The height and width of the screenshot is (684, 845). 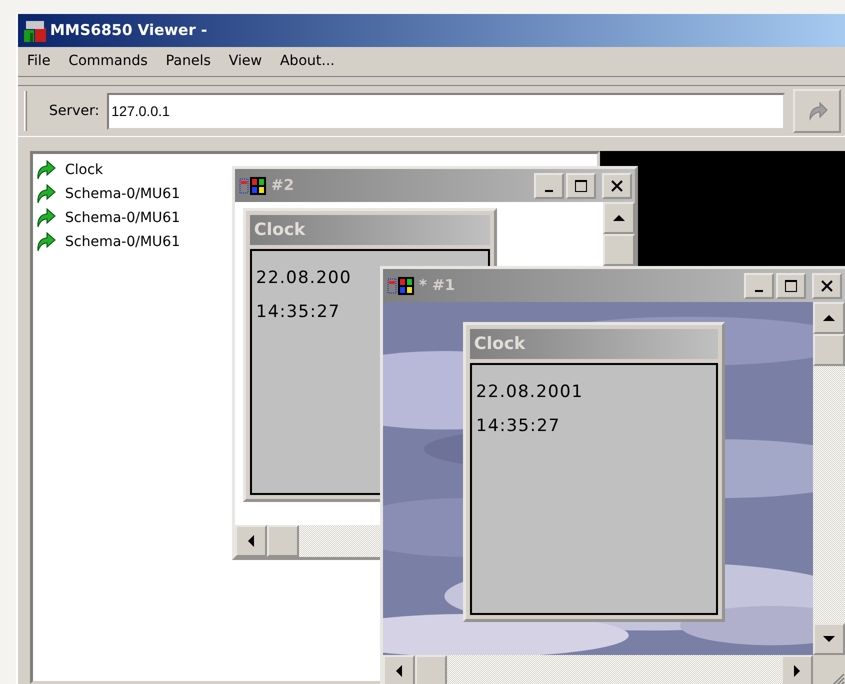 What do you see at coordinates (74, 111) in the screenshot?
I see `server-label: Server:` at bounding box center [74, 111].